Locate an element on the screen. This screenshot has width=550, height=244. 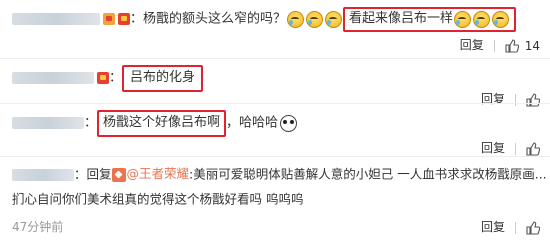
comment-1-body: ：杨戬的额头这么窄的吗？ 看起来像吕布一样 is located at coordinates (264, 19).